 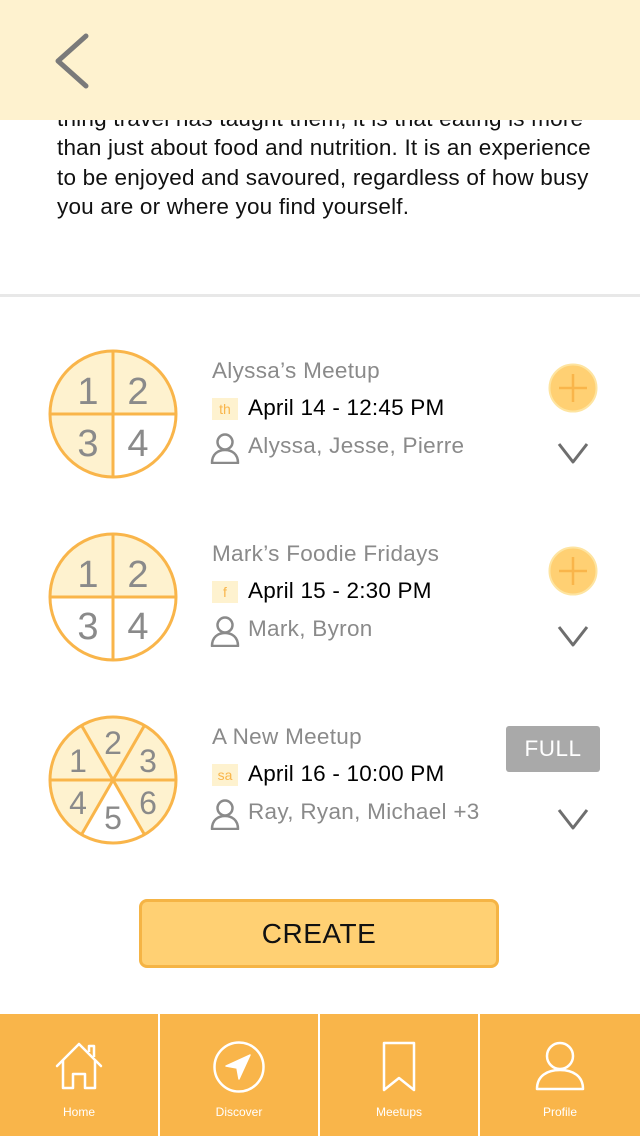 I want to click on compass-icon, so click(x=239, y=1067).